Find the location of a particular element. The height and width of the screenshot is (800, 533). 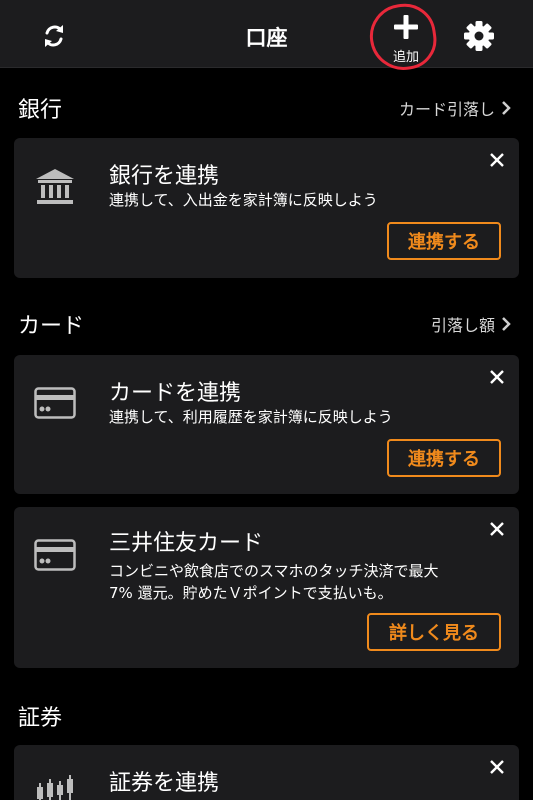

plus-icon is located at coordinates (406, 27).